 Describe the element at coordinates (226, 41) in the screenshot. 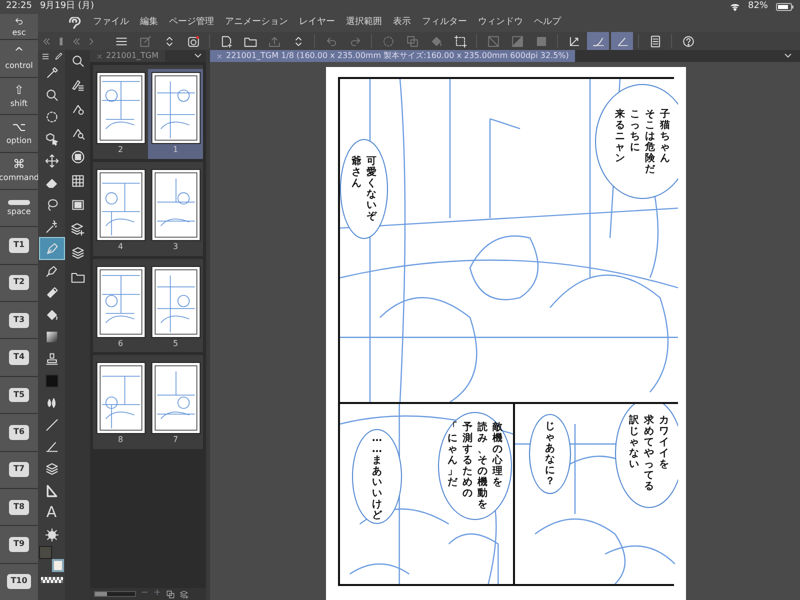

I see `new-page-icon` at that location.